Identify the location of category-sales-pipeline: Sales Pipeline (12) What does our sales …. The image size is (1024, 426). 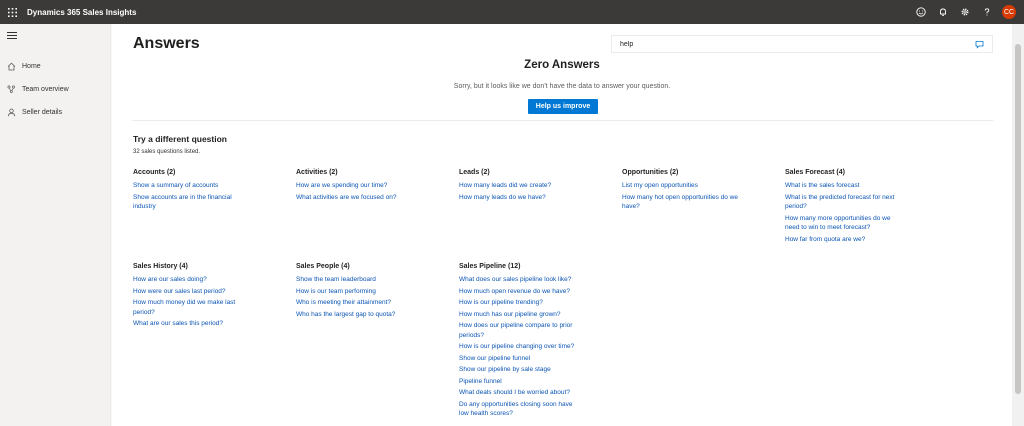
(519, 342).